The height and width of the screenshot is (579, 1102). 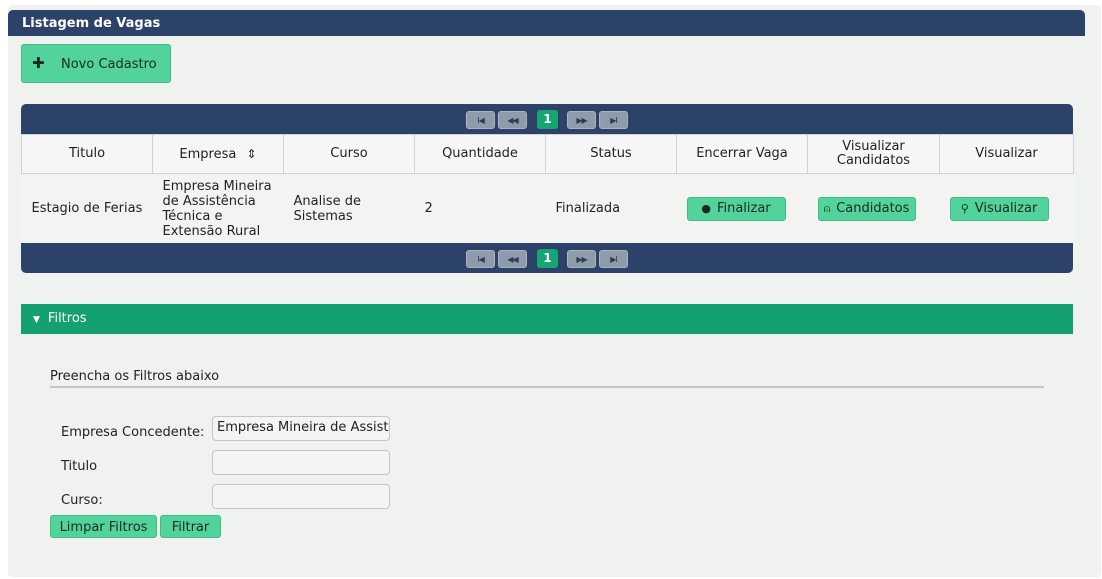 I want to click on finalizar-button: ● Finalizar, so click(x=736, y=208).